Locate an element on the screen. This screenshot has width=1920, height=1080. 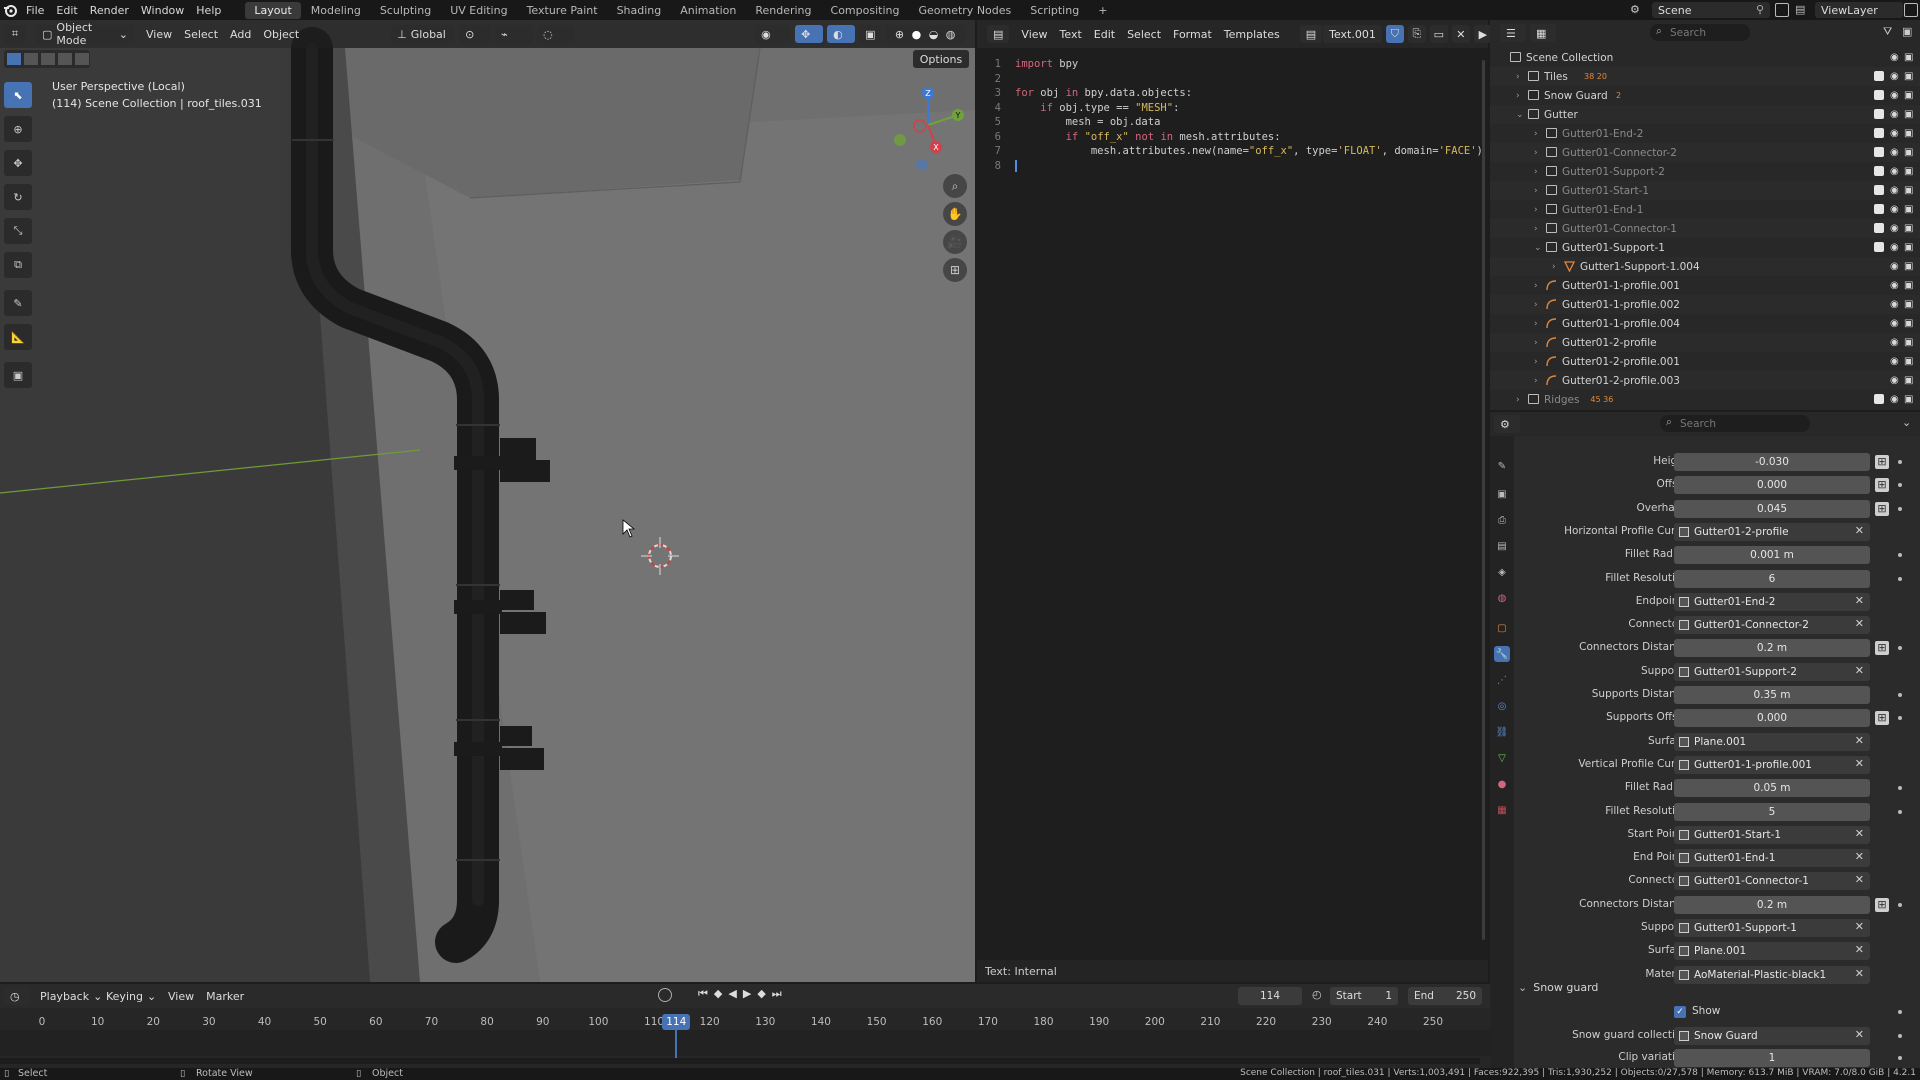
pan-hand-icon: ✋ is located at coordinates (955, 214).